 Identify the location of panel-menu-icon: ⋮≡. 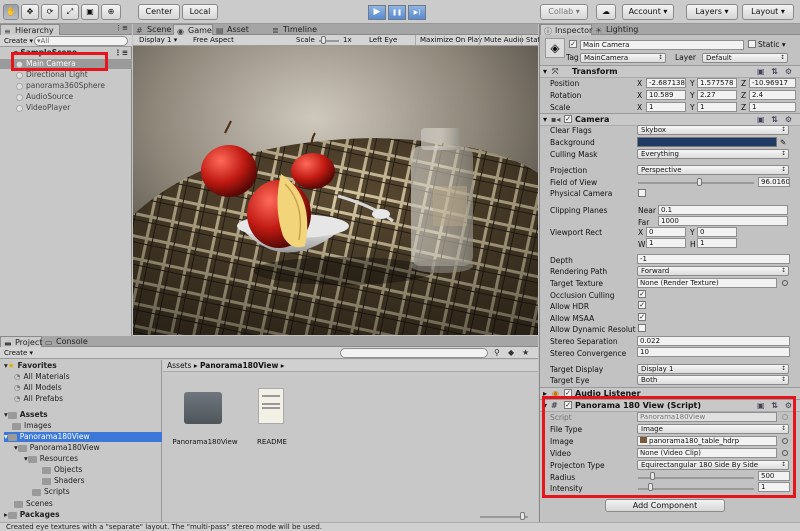
(121, 28).